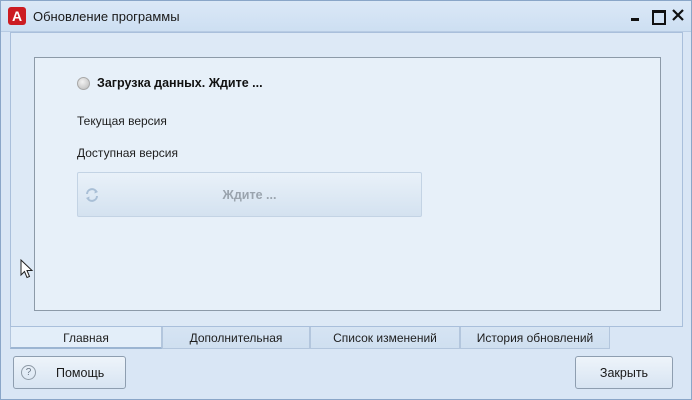 Image resolution: width=692 pixels, height=400 pixels. What do you see at coordinates (346, 16) in the screenshot?
I see `title-bar: A Обновление программы` at bounding box center [346, 16].